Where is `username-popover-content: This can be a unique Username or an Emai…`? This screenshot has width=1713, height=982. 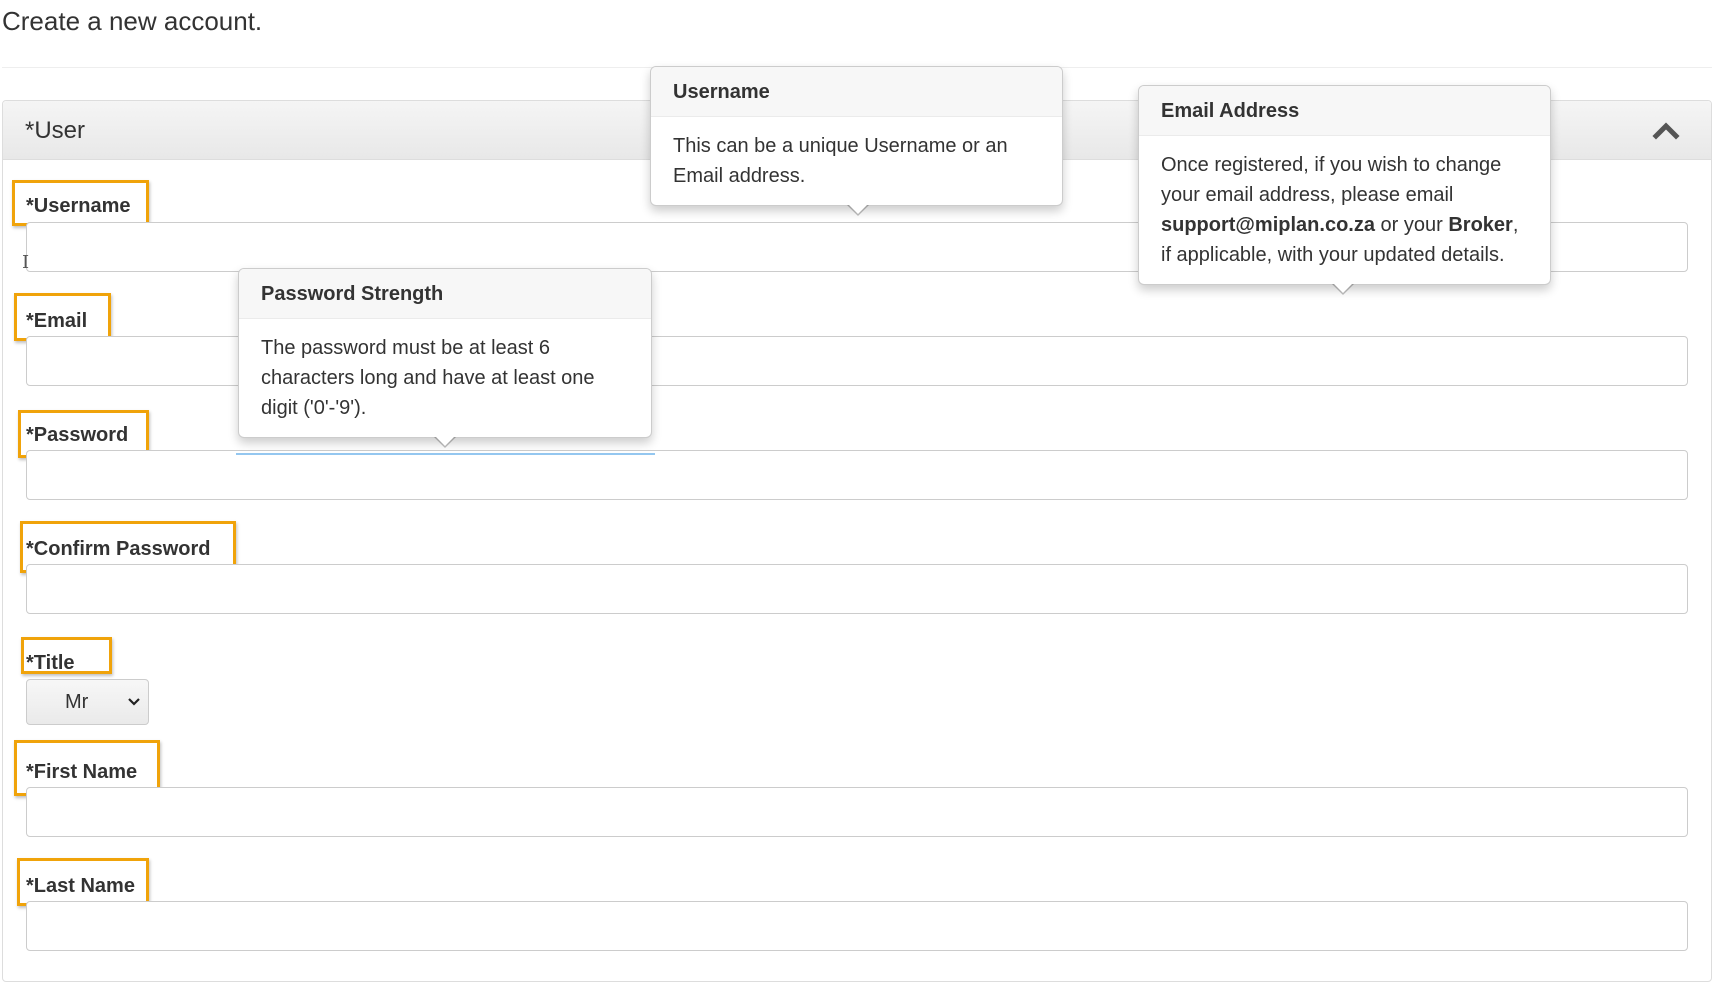 username-popover-content: This can be a unique Username or an Emai… is located at coordinates (840, 161).